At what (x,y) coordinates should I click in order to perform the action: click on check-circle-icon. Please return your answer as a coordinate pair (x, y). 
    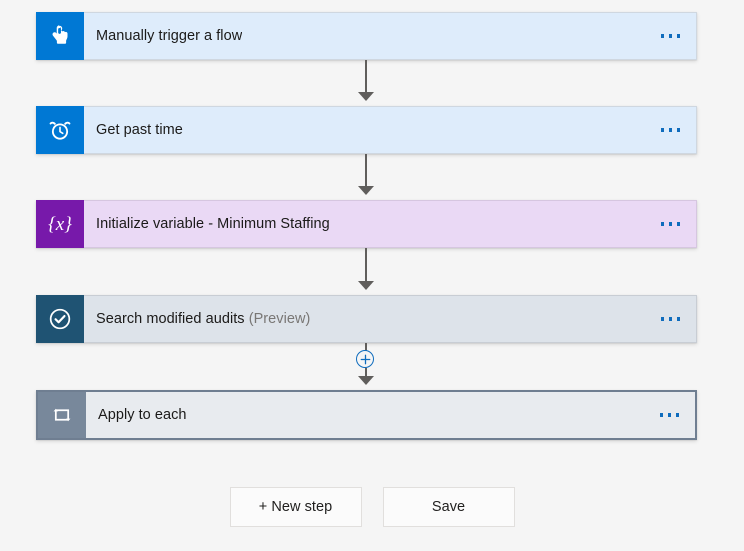
    Looking at the image, I should click on (60, 319).